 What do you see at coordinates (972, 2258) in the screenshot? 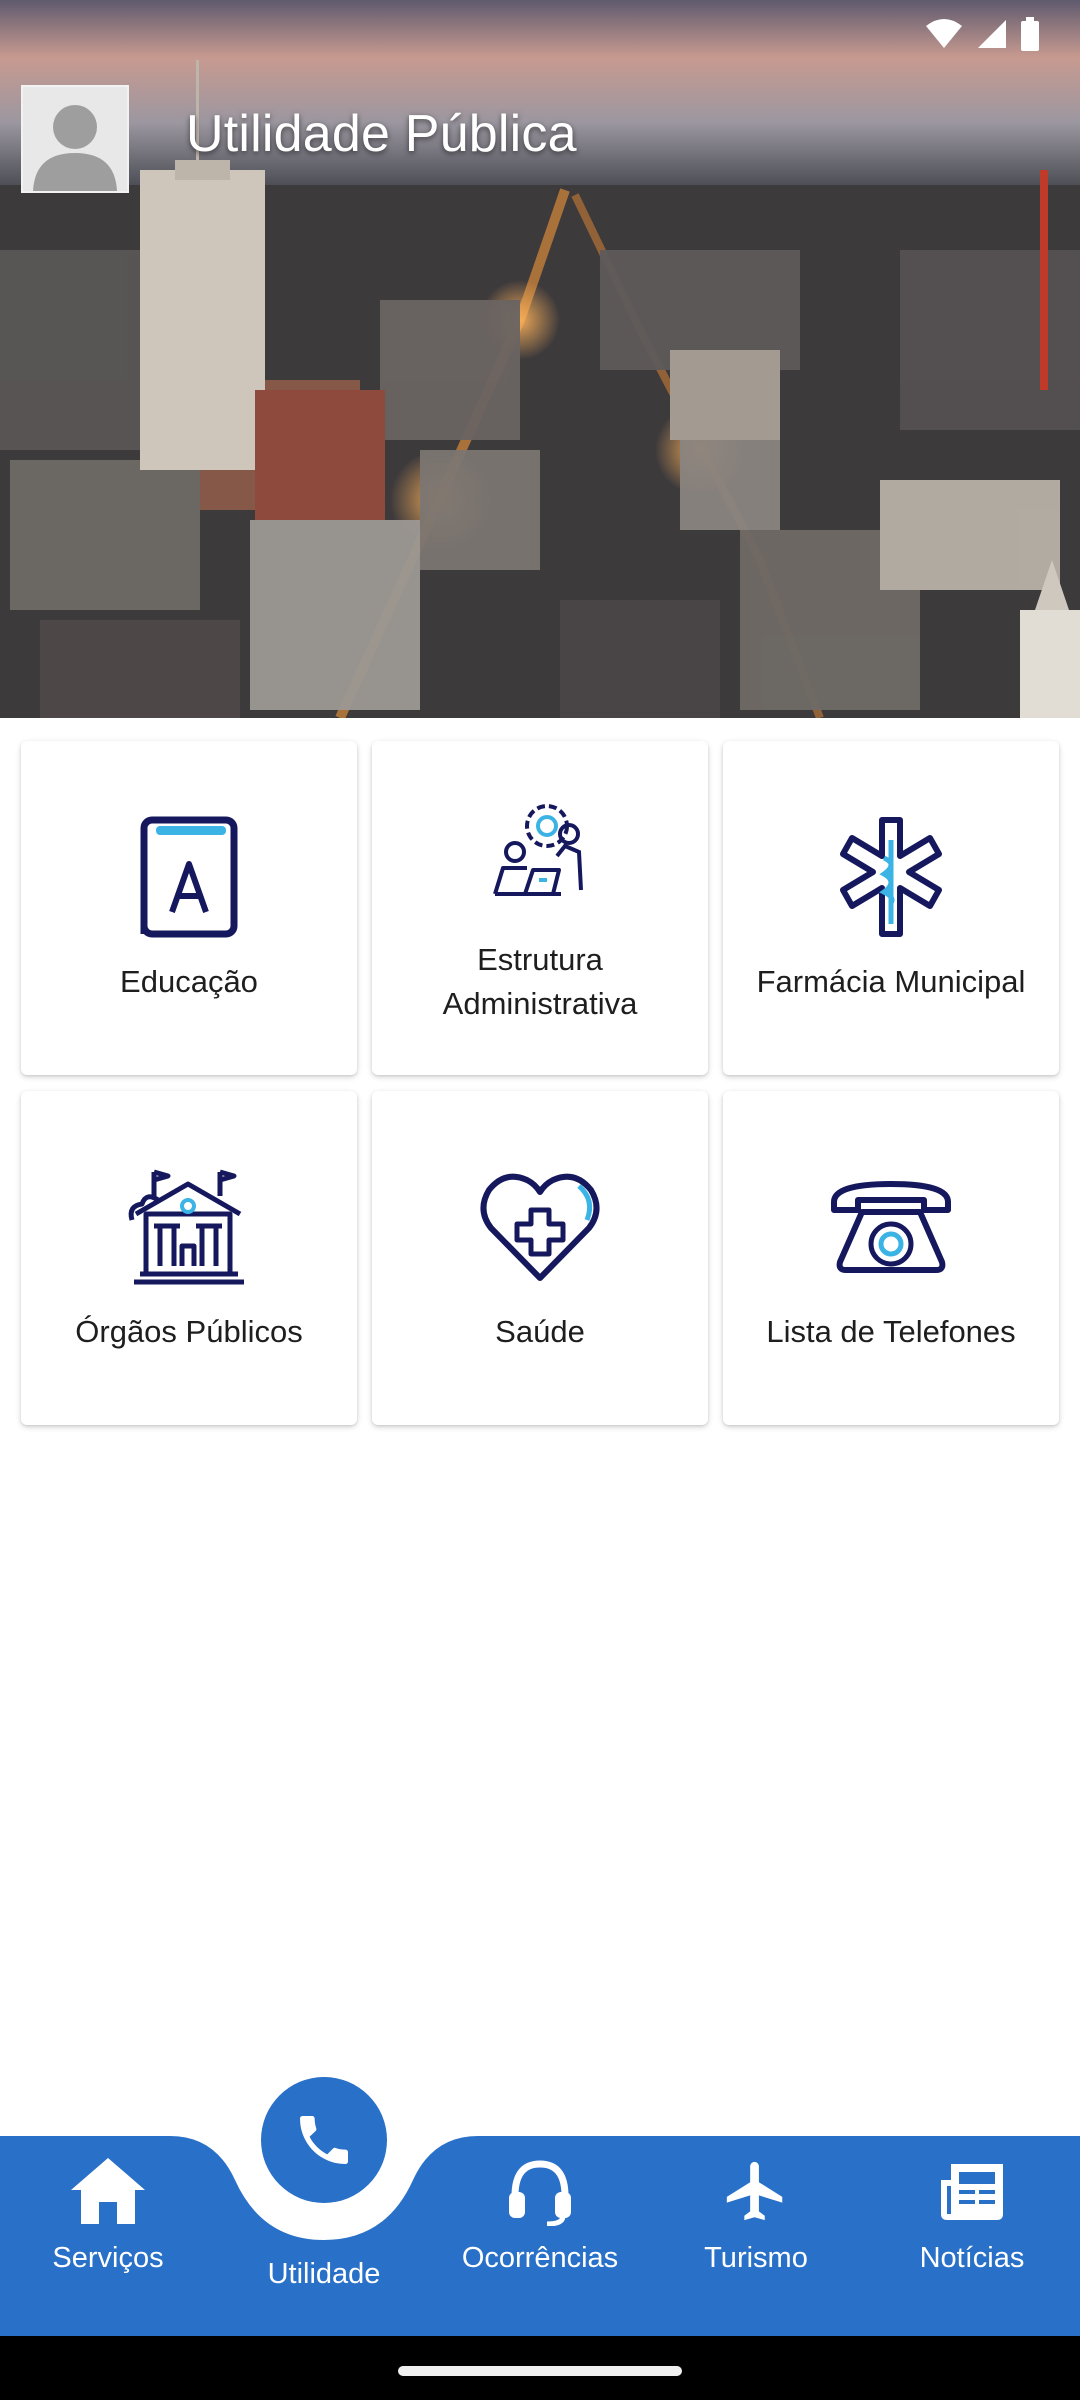
I see `nav-label: Notícias` at bounding box center [972, 2258].